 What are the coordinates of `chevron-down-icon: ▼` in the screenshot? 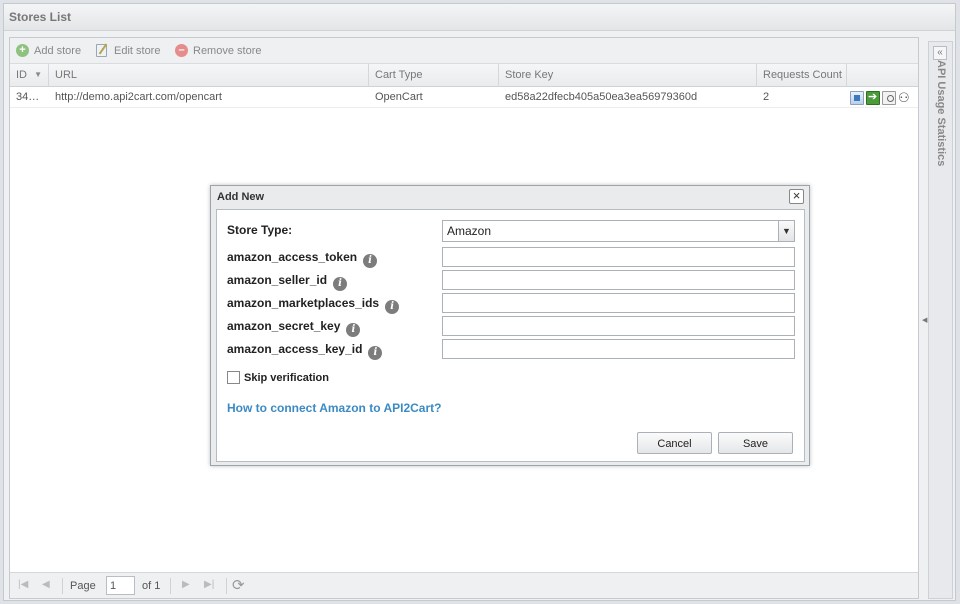 It's located at (786, 231).